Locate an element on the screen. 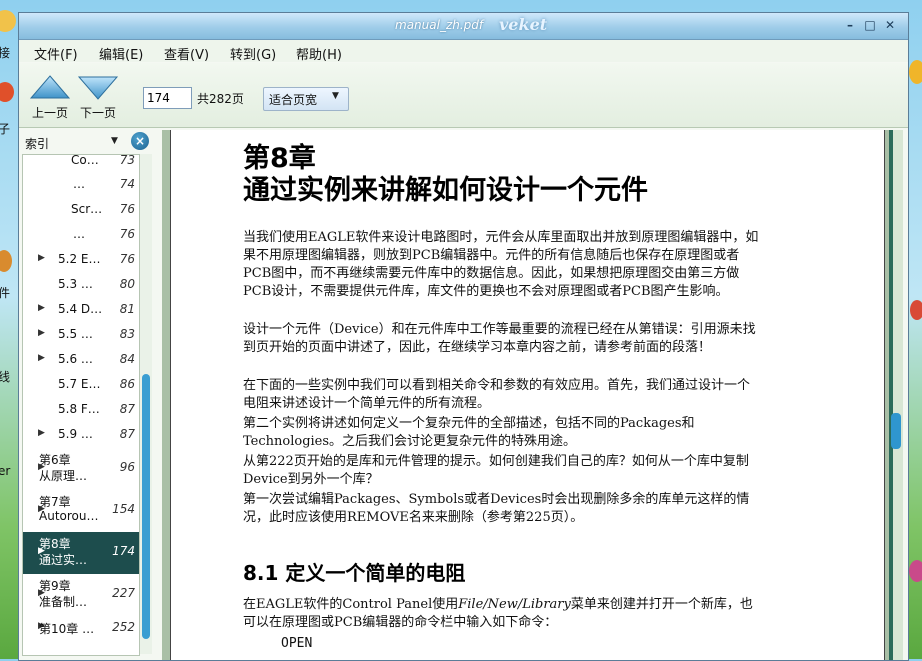 The image size is (922, 661). sidebar-scrollbar is located at coordinates (146, 404).